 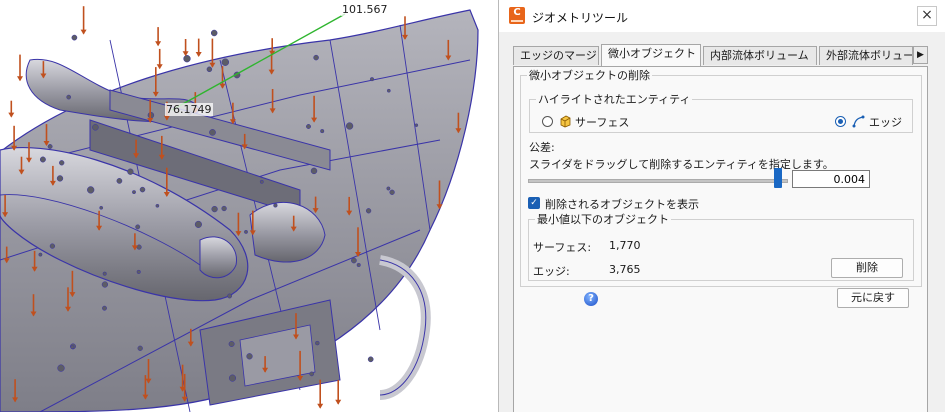 What do you see at coordinates (565, 121) in the screenshot?
I see `surface-icon` at bounding box center [565, 121].